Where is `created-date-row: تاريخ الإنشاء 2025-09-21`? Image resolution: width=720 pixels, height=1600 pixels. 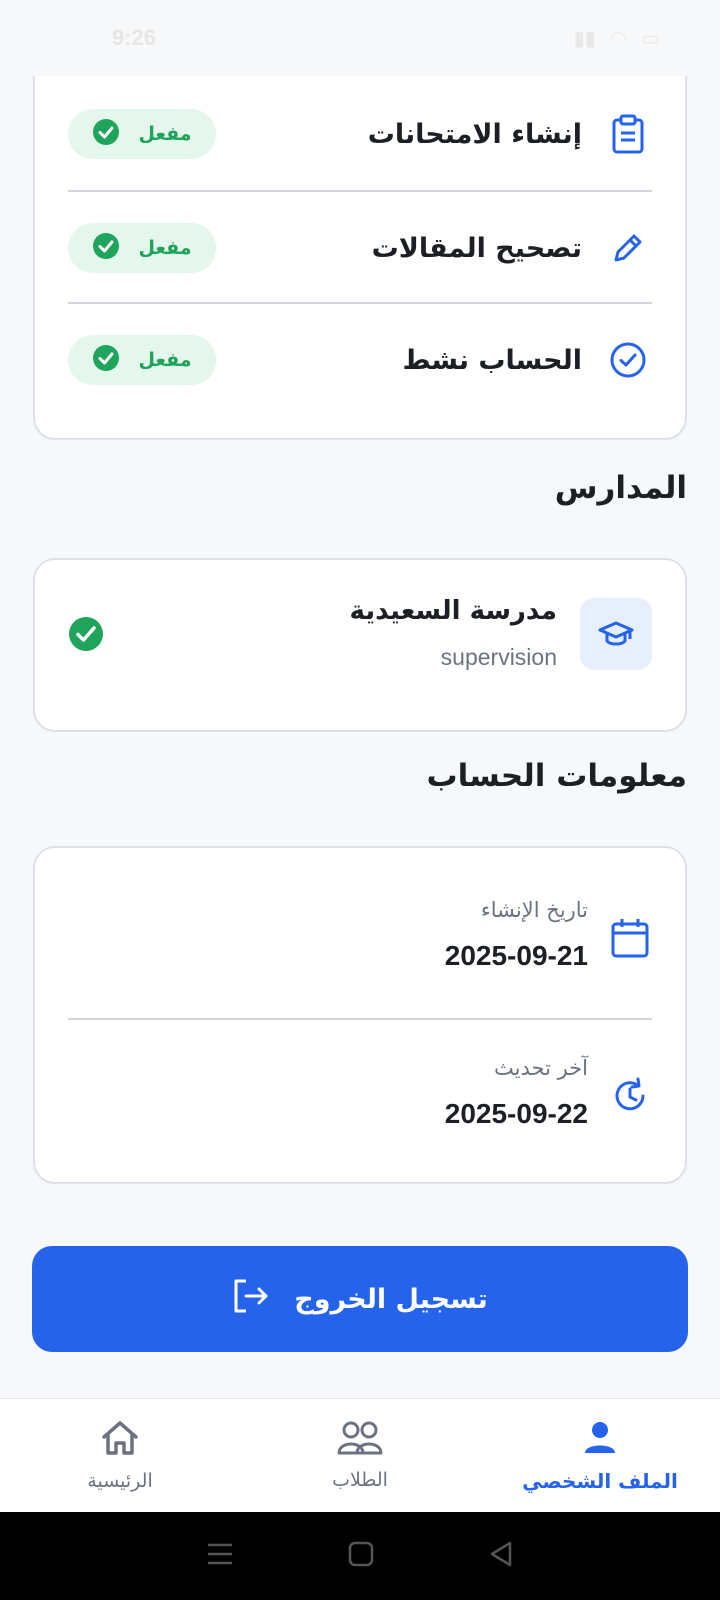
created-date-row: تاريخ الإنشاء 2025-09-21 is located at coordinates (360, 940).